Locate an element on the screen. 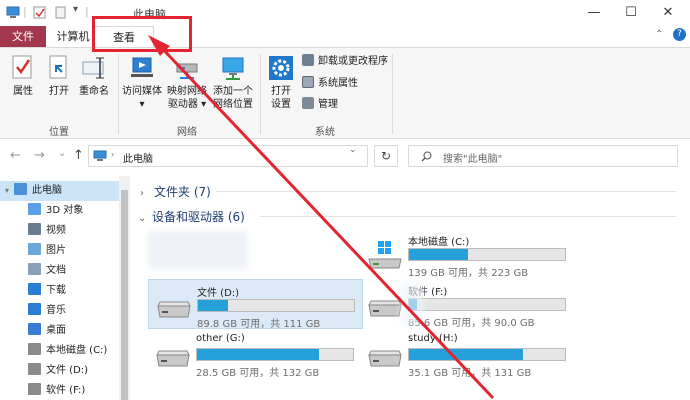 The width and height of the screenshot is (690, 400). expand-chevron-icon: ▾ is located at coordinates (6, 190).